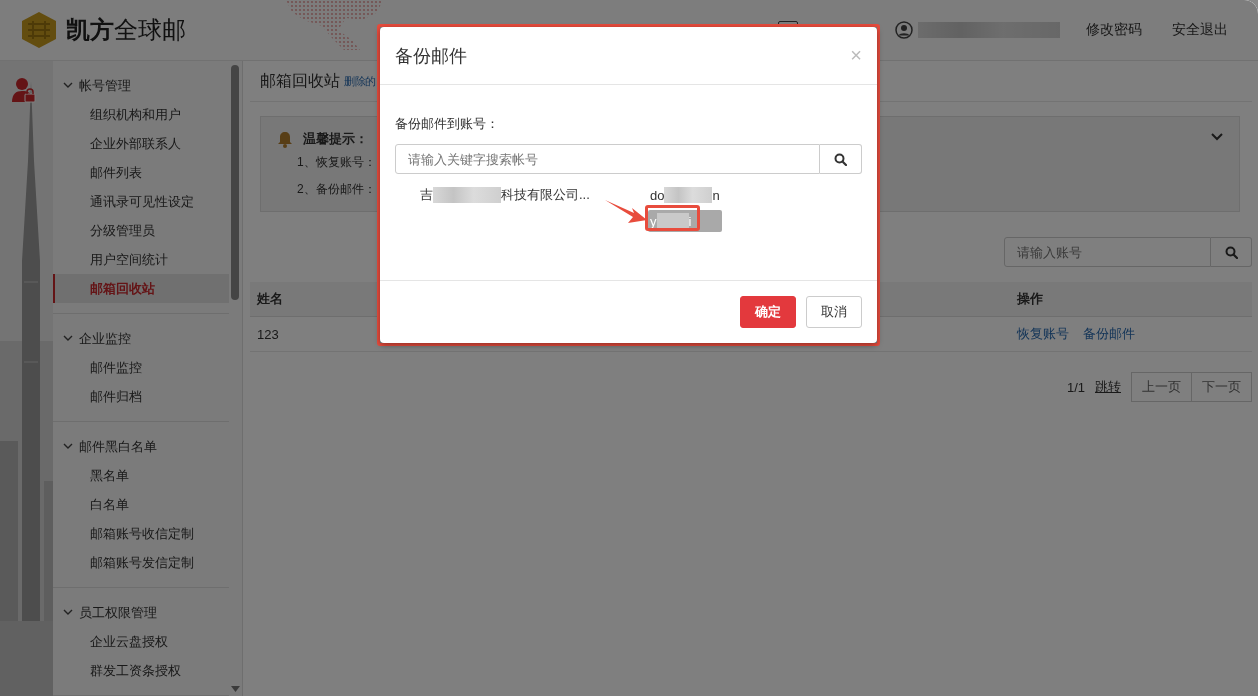 This screenshot has width=1258, height=696. What do you see at coordinates (1109, 333) in the screenshot?
I see `action-link: 备份邮件` at bounding box center [1109, 333].